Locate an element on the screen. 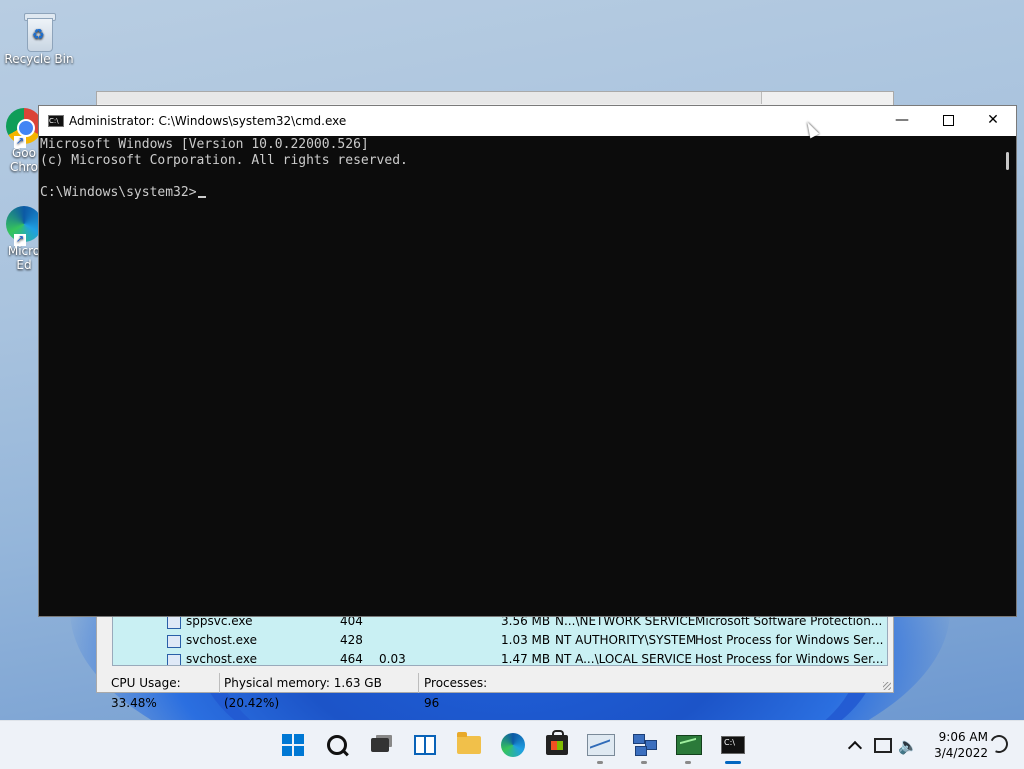 The height and width of the screenshot is (769, 1024). store-icon is located at coordinates (557, 742).